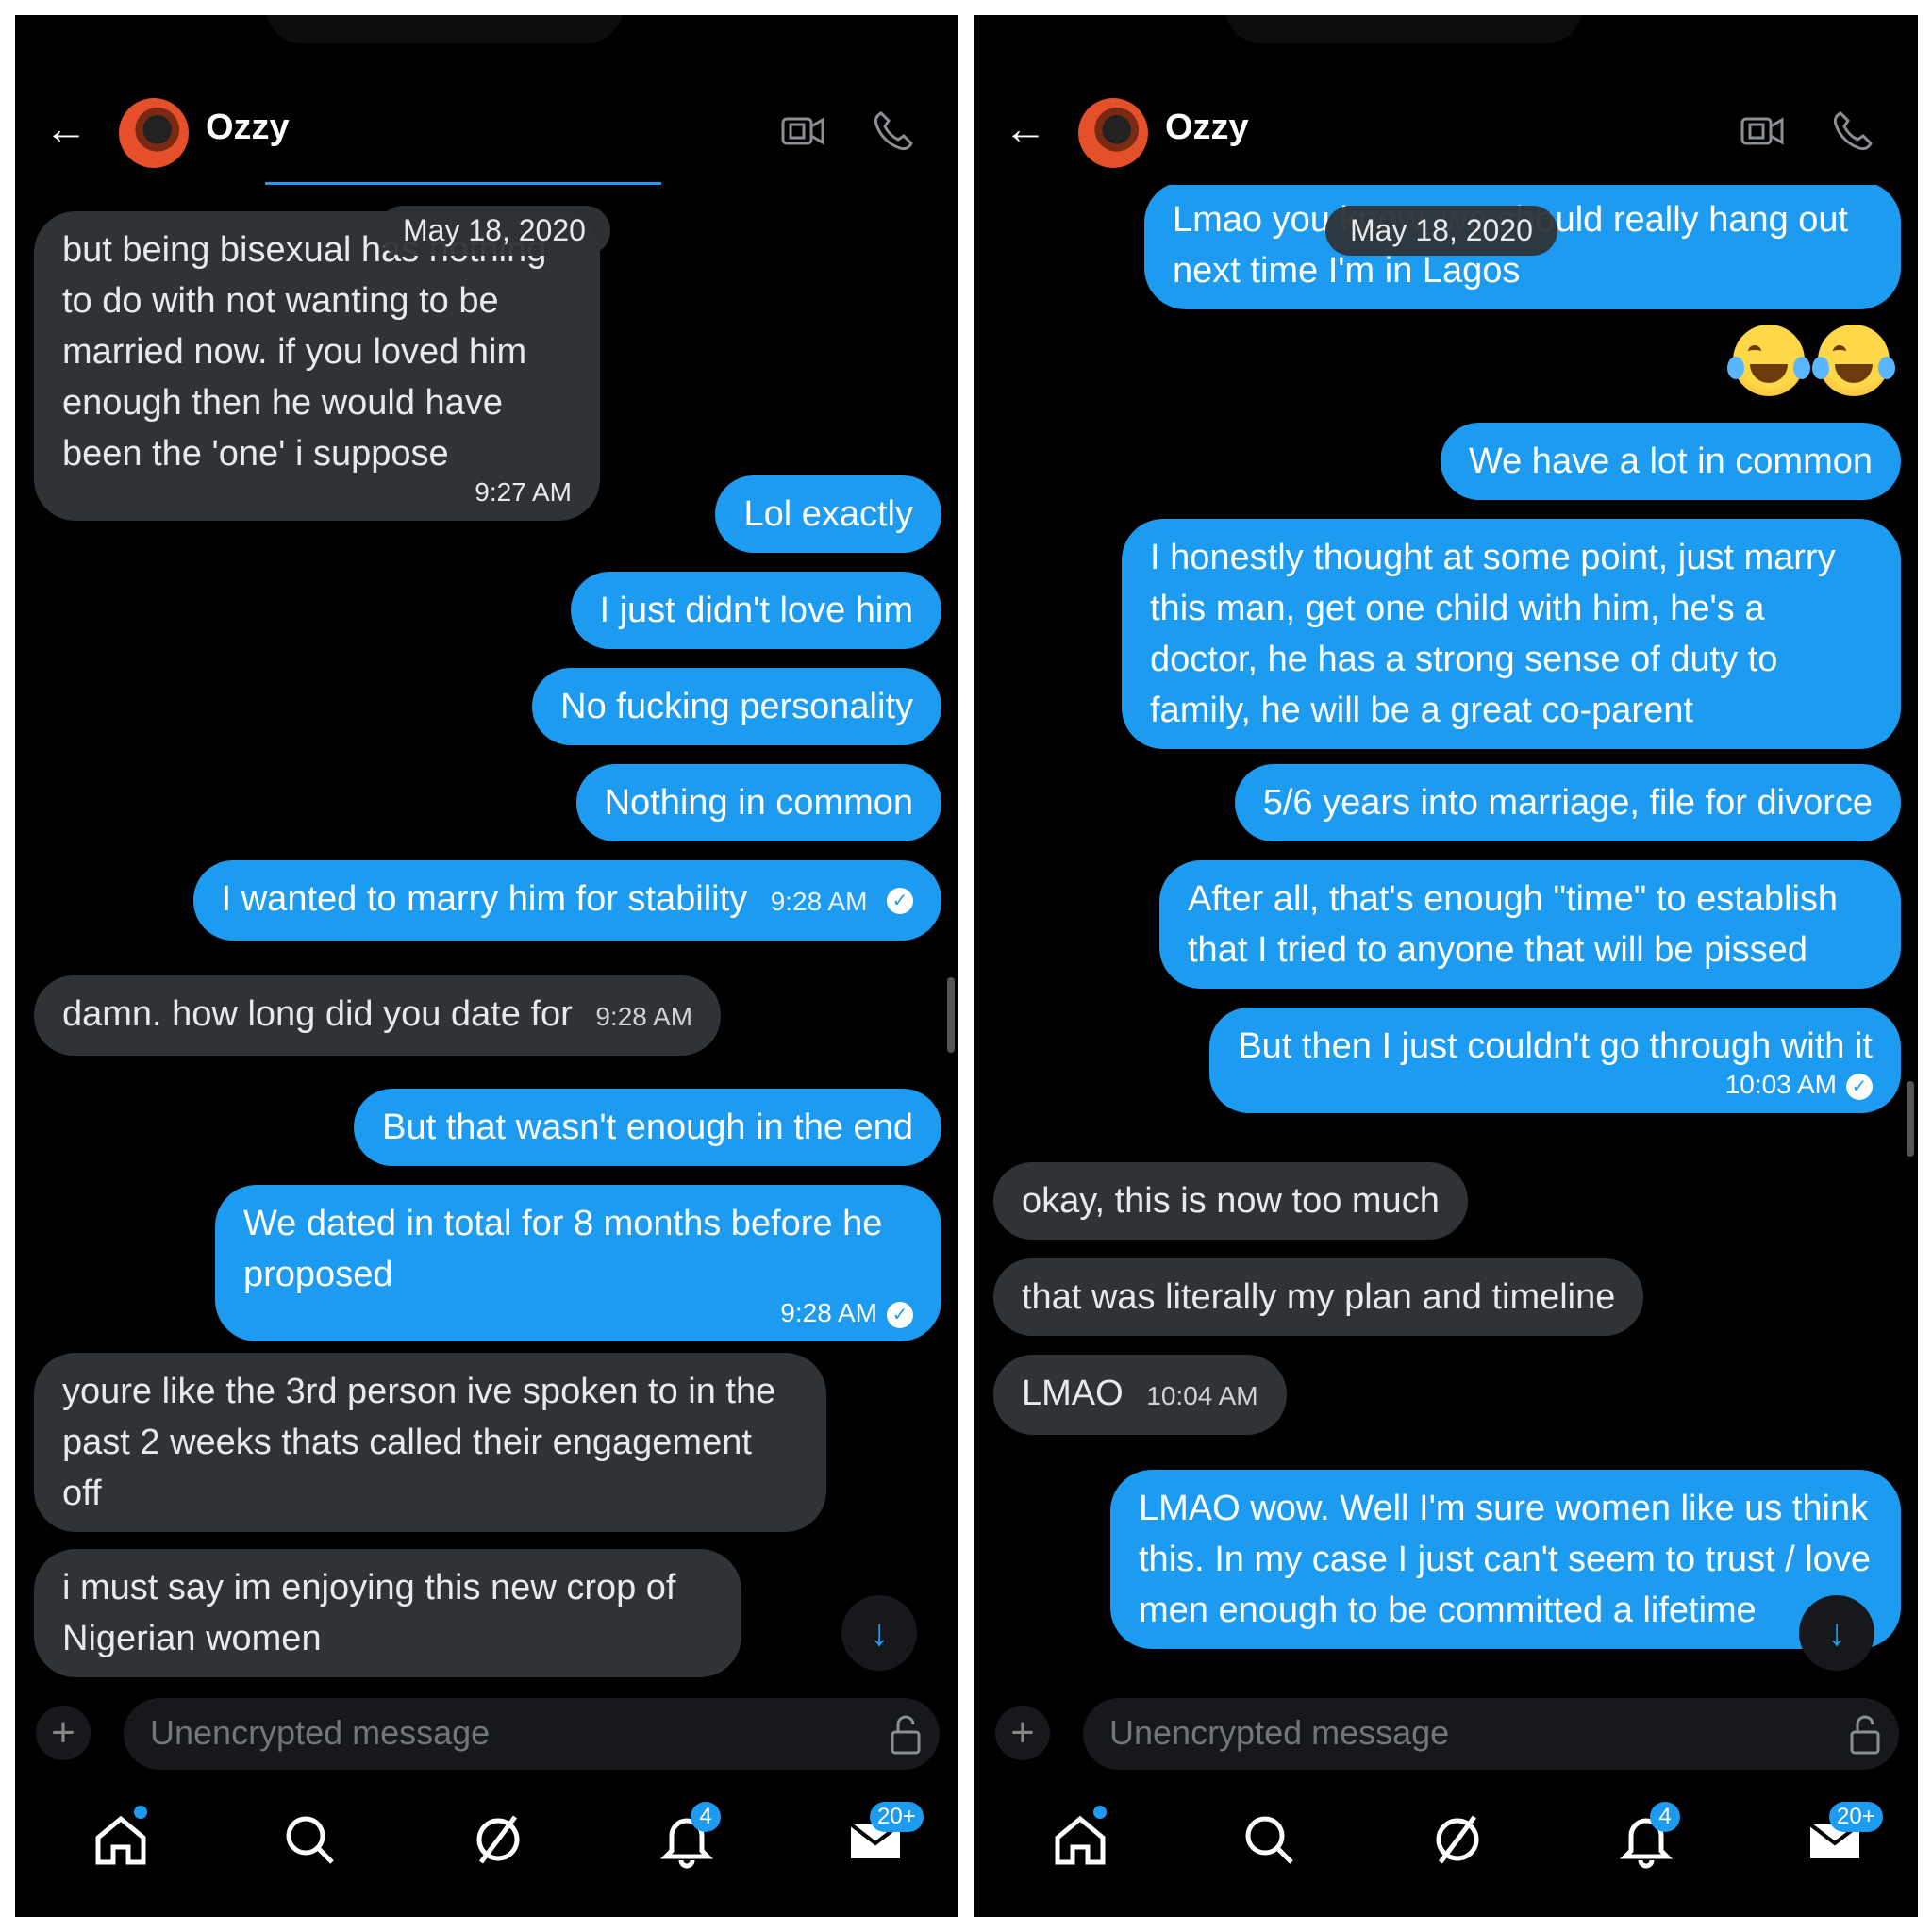  What do you see at coordinates (1202, 1395) in the screenshot?
I see `message-time: 10:04 AM` at bounding box center [1202, 1395].